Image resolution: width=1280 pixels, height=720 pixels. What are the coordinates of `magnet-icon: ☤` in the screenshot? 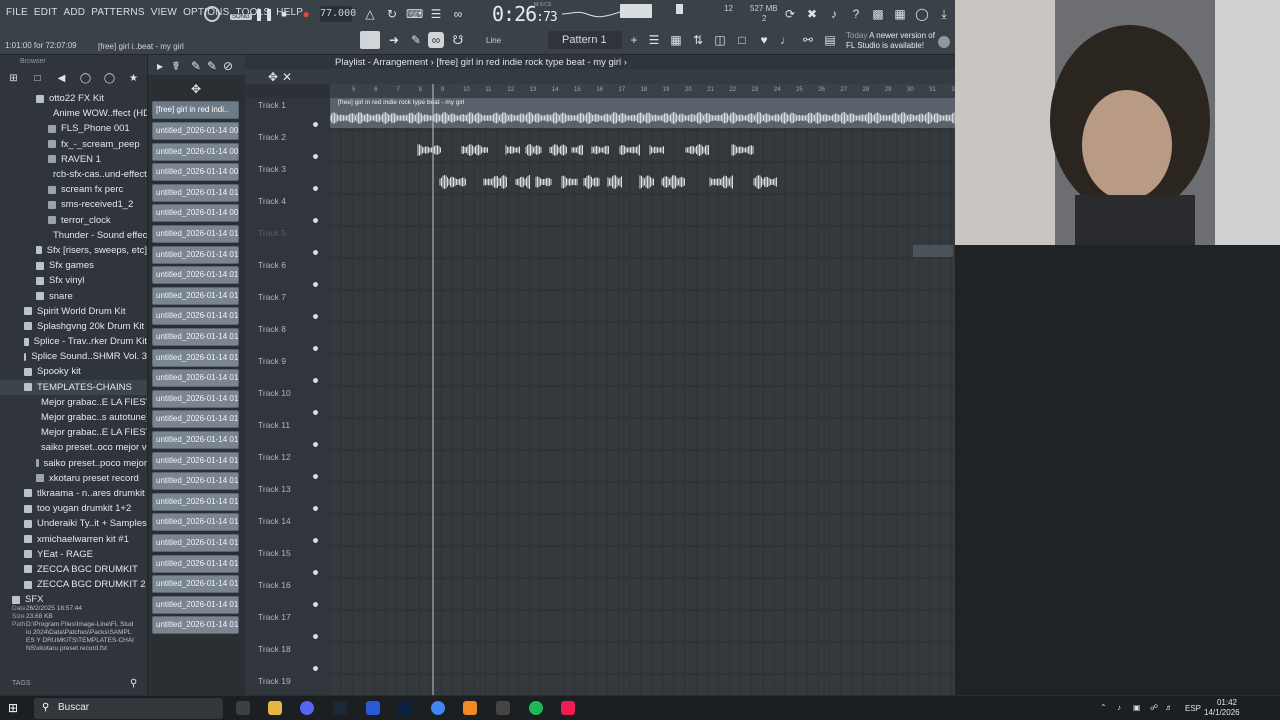 It's located at (176, 66).